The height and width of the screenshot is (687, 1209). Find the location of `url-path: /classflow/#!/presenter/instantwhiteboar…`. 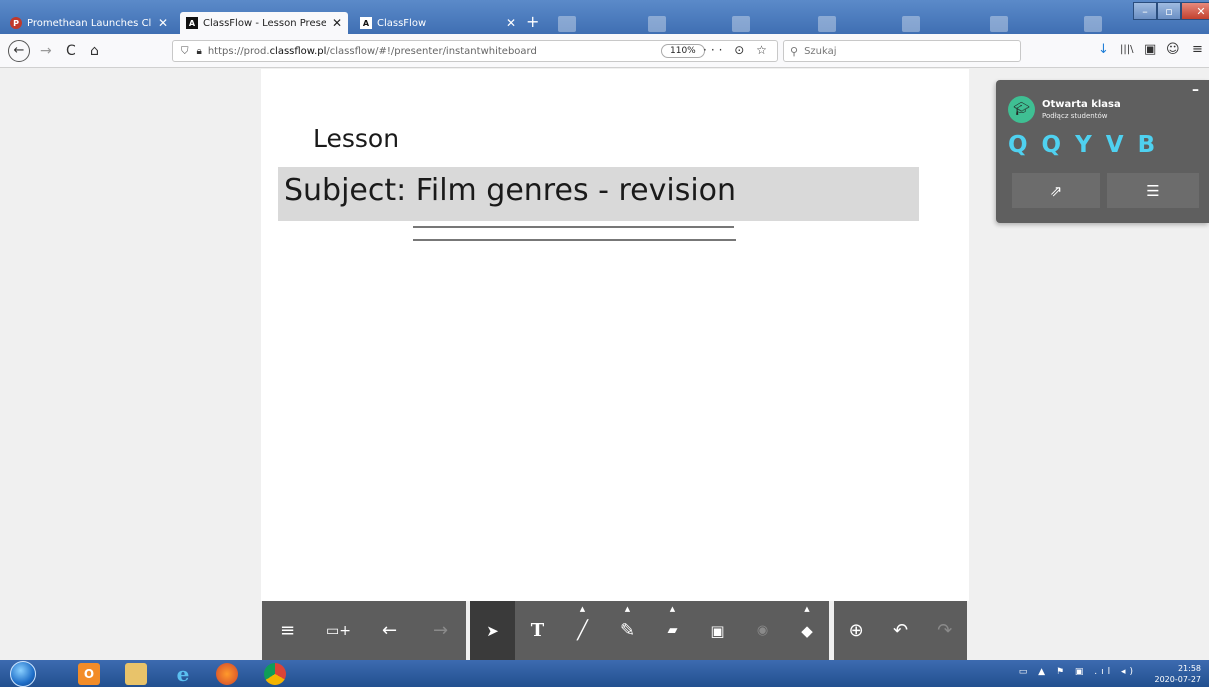

url-path: /classflow/#!/presenter/instantwhiteboar… is located at coordinates (431, 51).